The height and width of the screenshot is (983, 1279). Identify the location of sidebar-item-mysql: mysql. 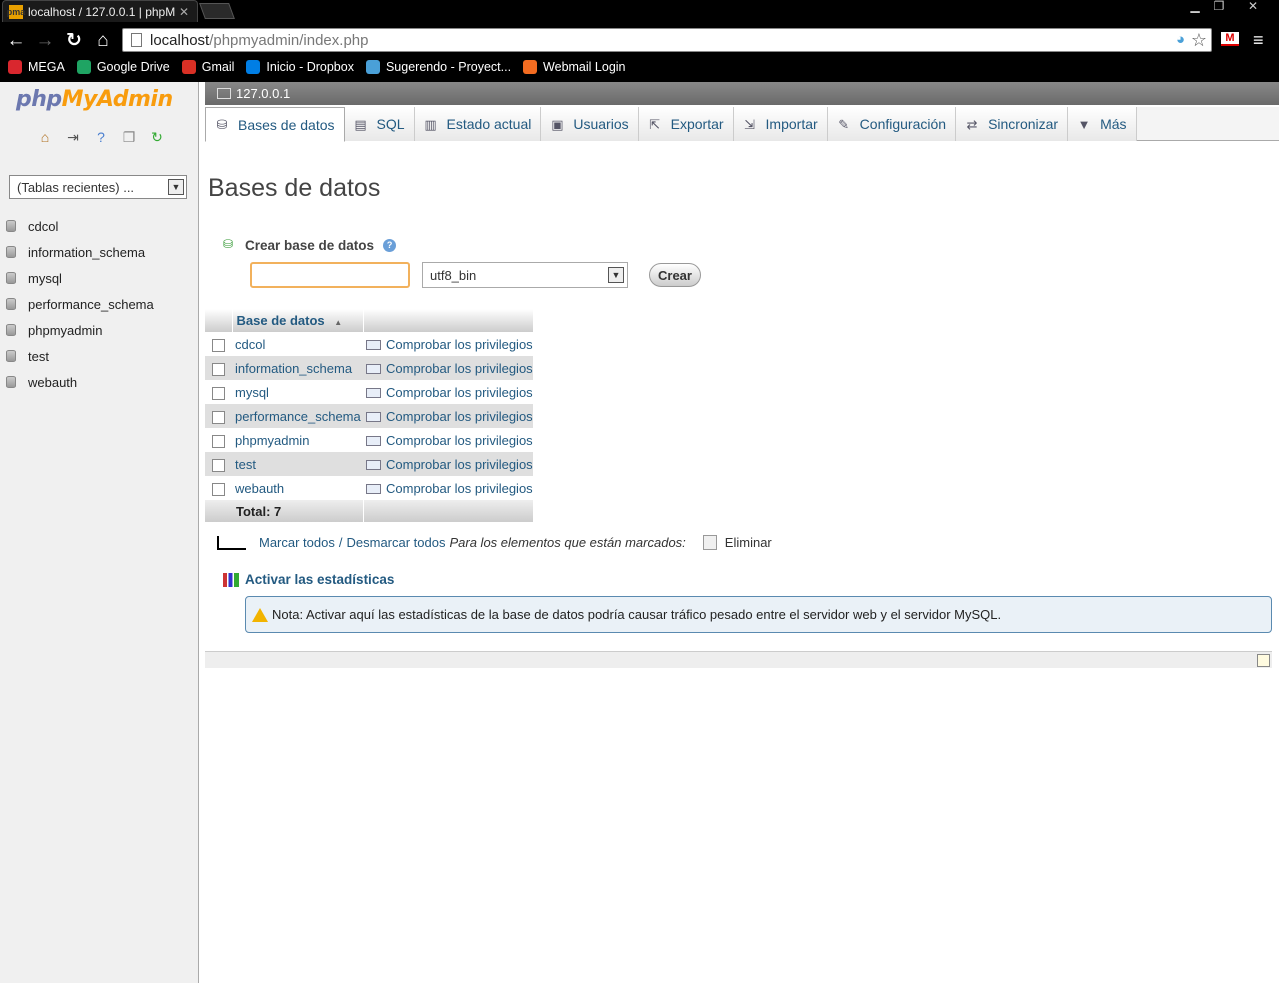
(77, 278).